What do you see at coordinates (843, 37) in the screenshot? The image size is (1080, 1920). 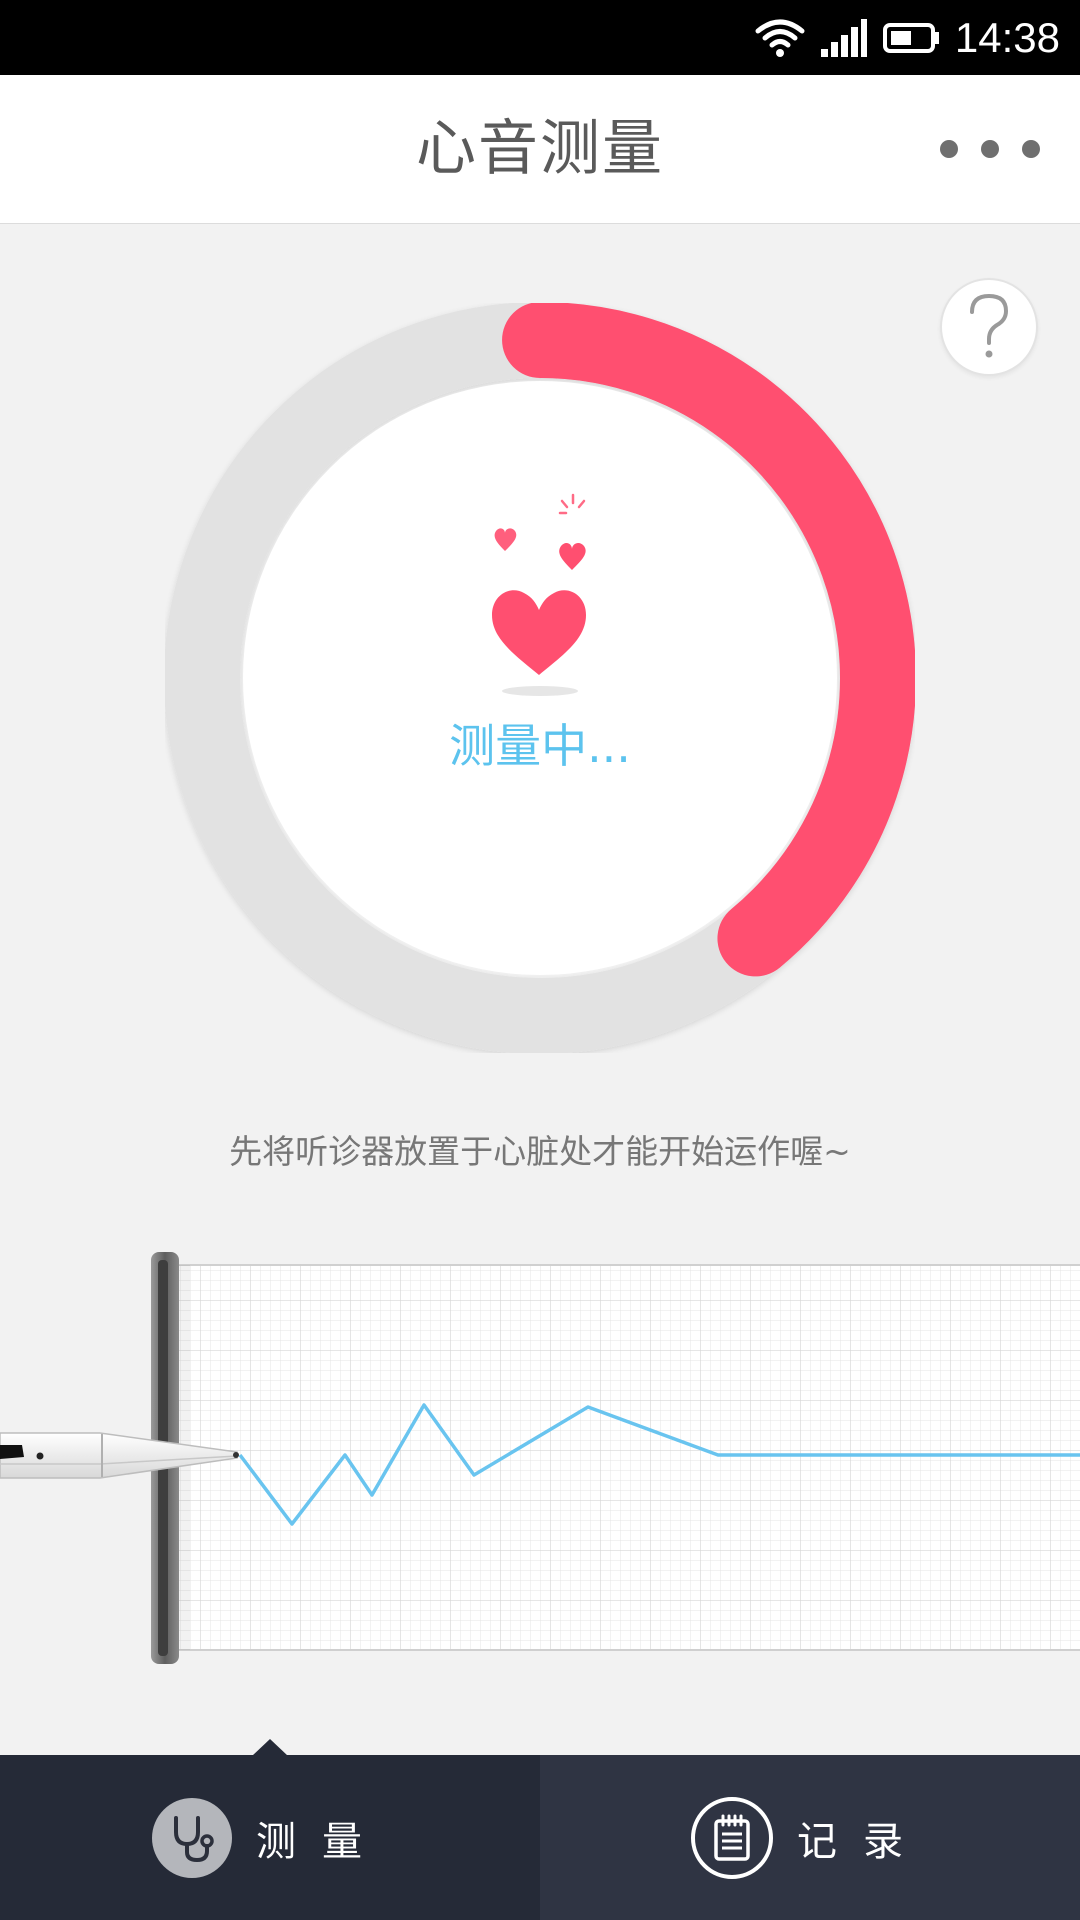 I see `signal-icon` at bounding box center [843, 37].